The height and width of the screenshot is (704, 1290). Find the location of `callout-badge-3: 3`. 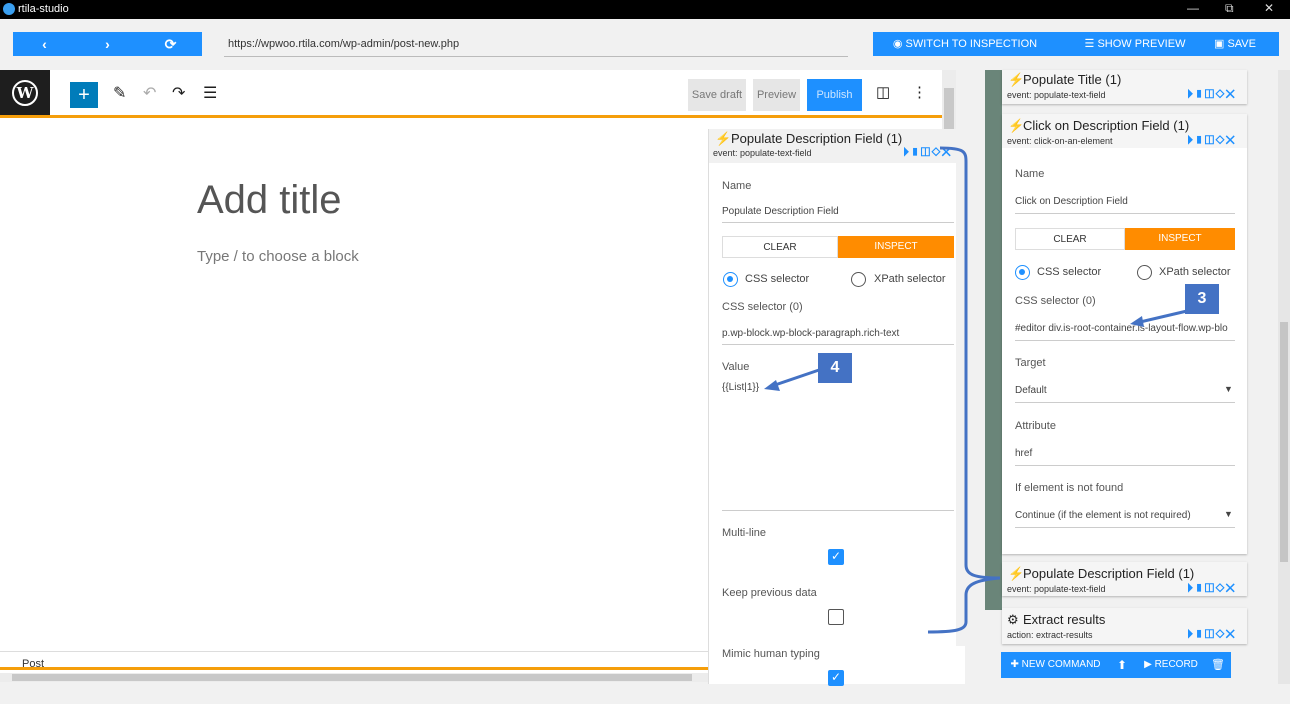

callout-badge-3: 3 is located at coordinates (1202, 299).